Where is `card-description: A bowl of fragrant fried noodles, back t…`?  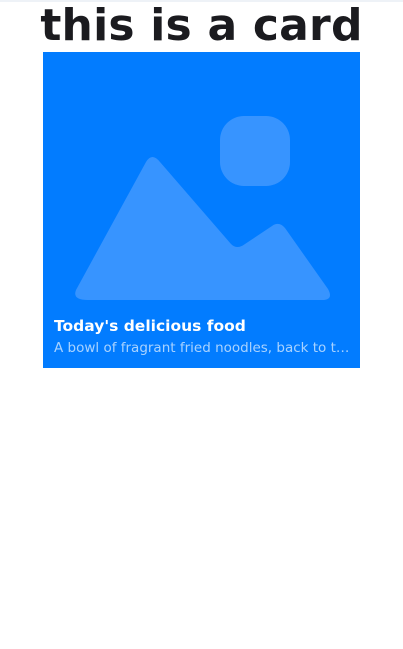 card-description: A bowl of fragrant fried noodles, back t… is located at coordinates (202, 348).